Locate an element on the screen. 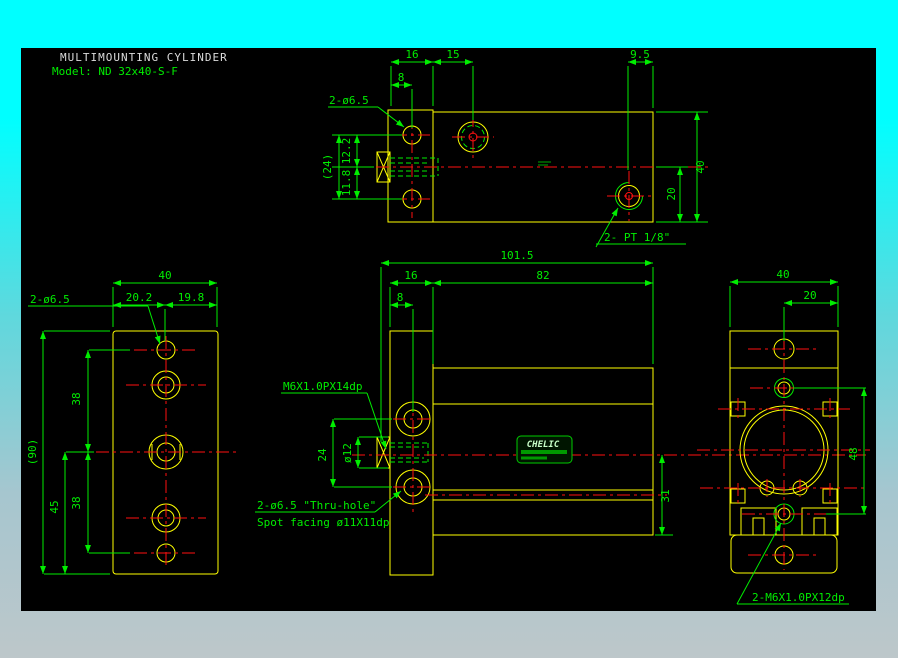 Image resolution: width=898 pixels, height=658 pixels. dim-label: 9.5 is located at coordinates (640, 54).